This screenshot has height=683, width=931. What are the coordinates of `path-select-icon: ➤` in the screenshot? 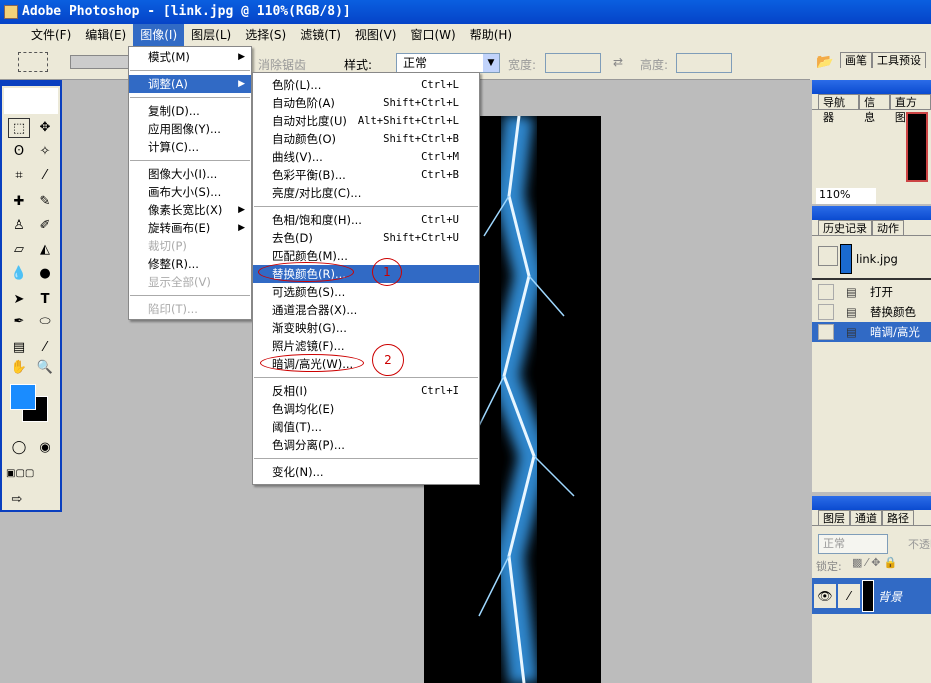 It's located at (19, 300).